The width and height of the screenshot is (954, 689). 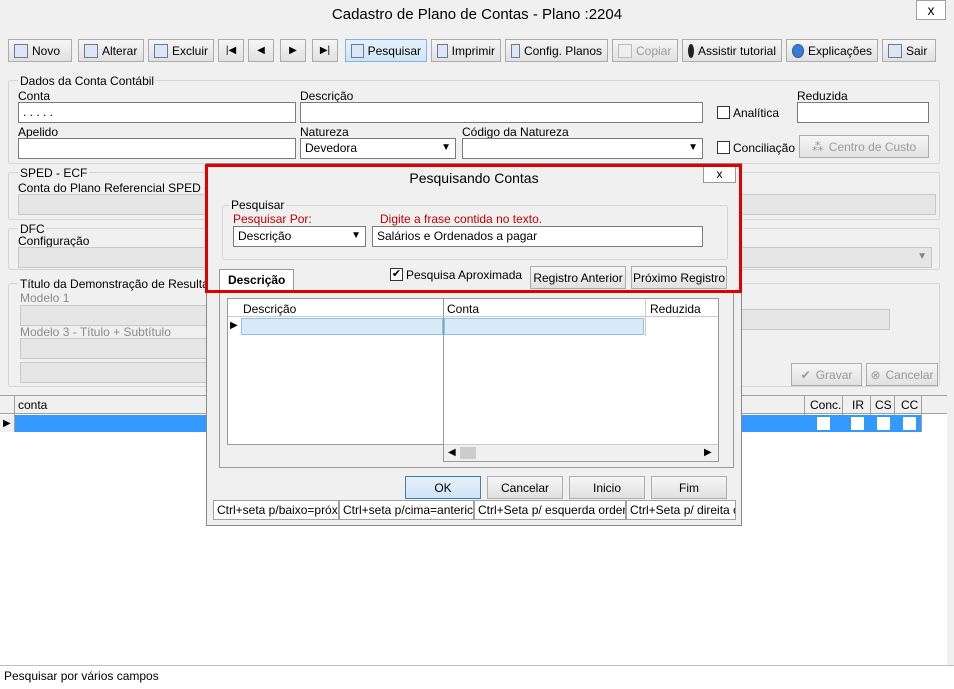 I want to click on modelo3-titulo-field, so click(x=114, y=348).